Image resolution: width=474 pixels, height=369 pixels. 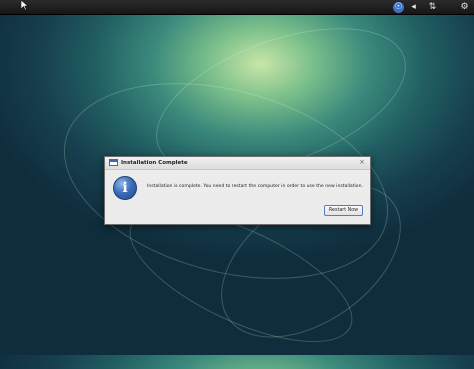 I want to click on settings-gear-icon: ⚙, so click(x=464, y=7).